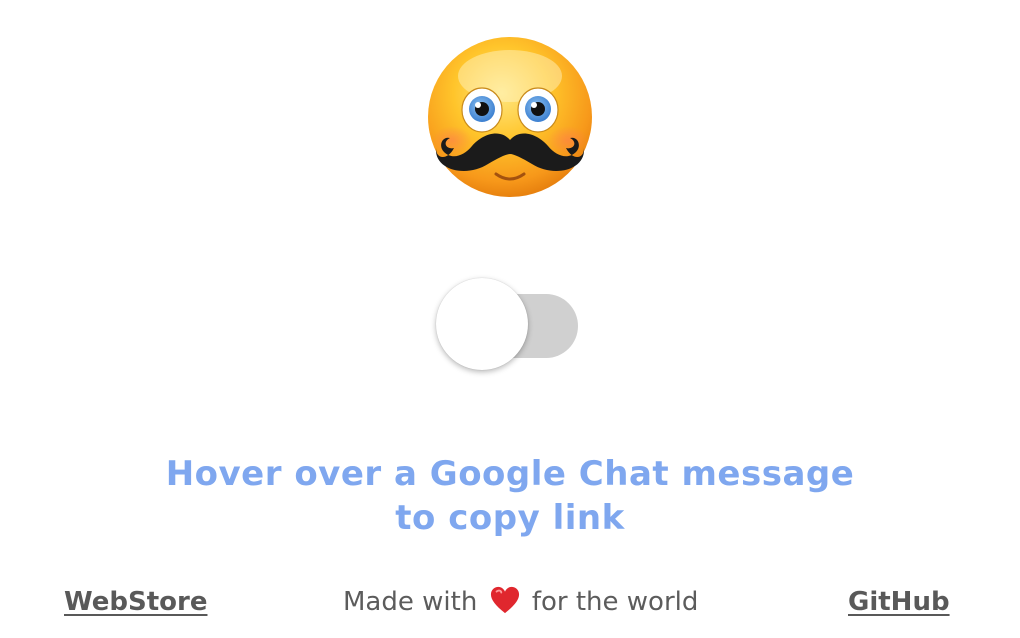 The height and width of the screenshot is (638, 1020). Describe the element at coordinates (504, 600) in the screenshot. I see `heart-icon` at that location.